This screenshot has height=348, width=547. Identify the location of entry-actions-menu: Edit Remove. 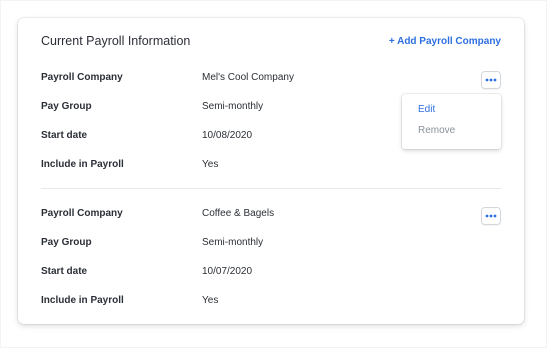
(451, 121).